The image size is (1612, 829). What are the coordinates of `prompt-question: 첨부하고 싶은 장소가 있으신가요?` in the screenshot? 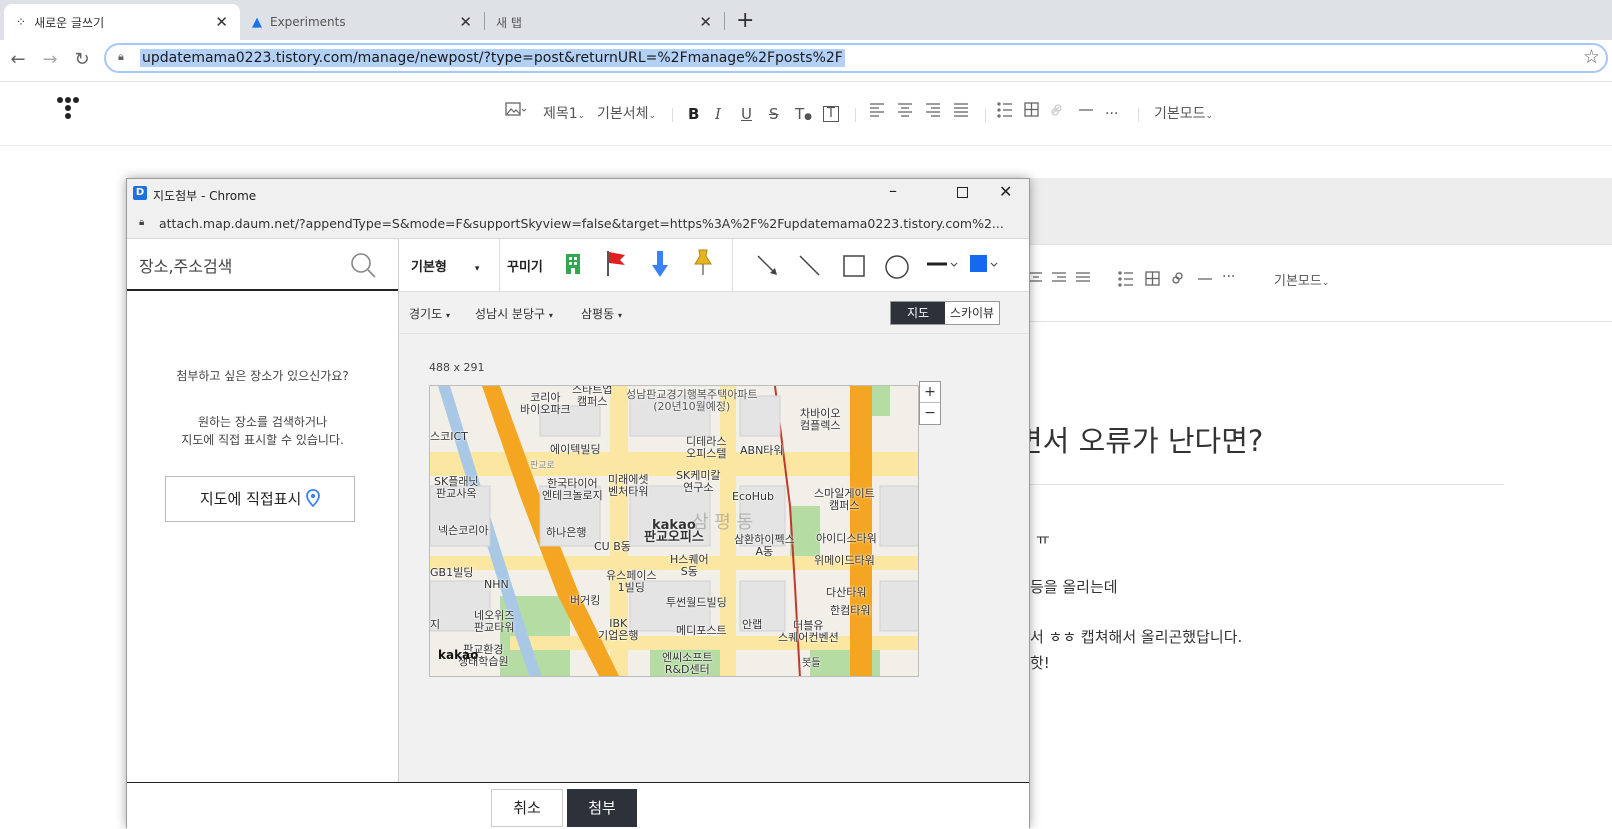 It's located at (262, 376).